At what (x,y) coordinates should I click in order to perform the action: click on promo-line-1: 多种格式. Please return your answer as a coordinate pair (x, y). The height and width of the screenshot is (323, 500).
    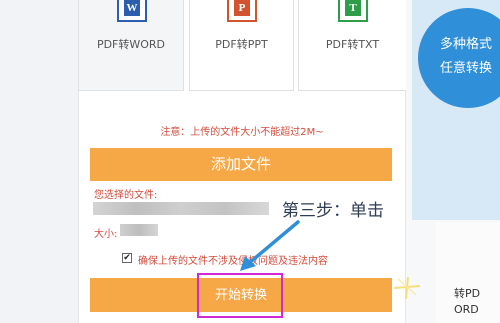
    Looking at the image, I should click on (466, 44).